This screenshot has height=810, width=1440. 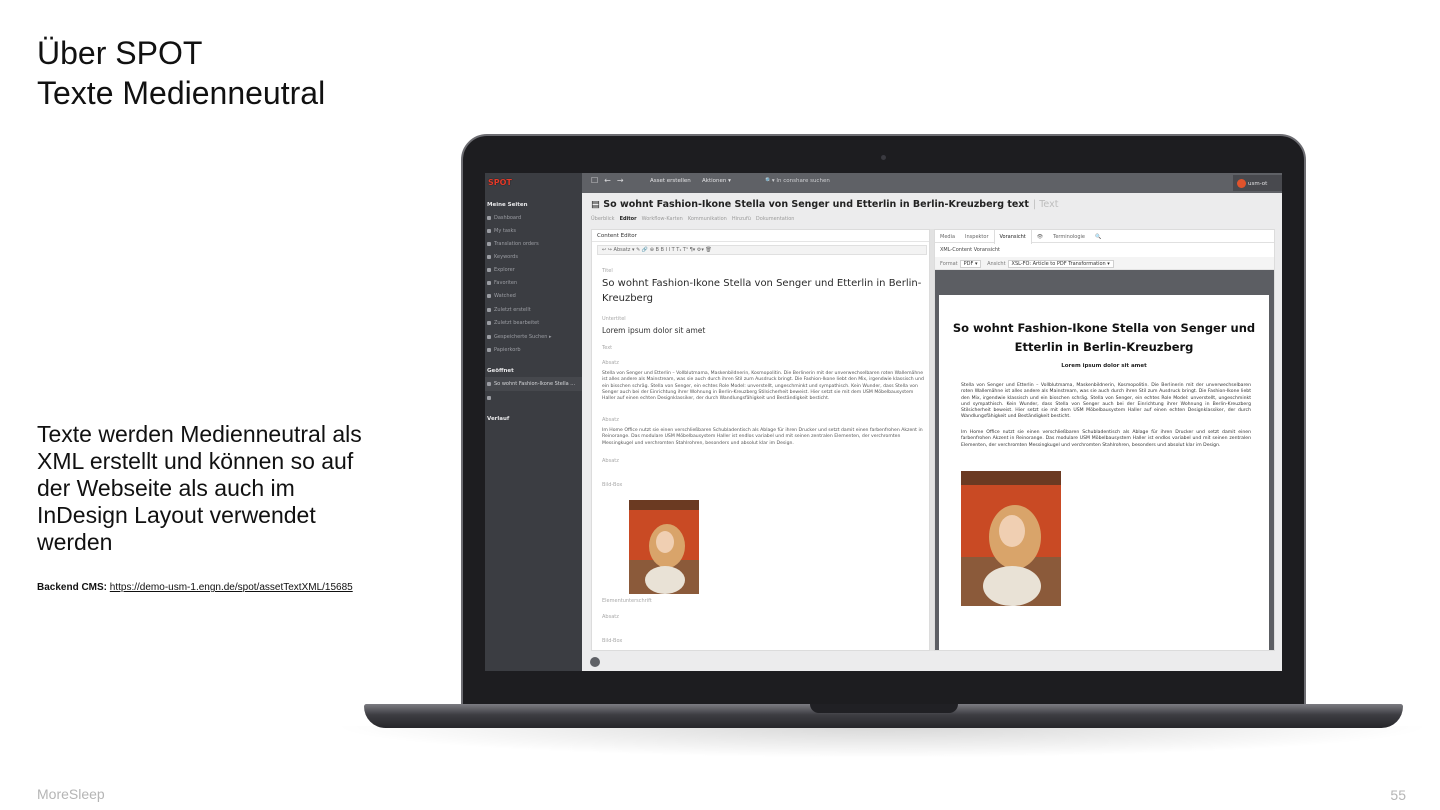 What do you see at coordinates (1060, 264) in the screenshot?
I see `view-select: XSL-FO: Article to PDF Transformation ▾` at bounding box center [1060, 264].